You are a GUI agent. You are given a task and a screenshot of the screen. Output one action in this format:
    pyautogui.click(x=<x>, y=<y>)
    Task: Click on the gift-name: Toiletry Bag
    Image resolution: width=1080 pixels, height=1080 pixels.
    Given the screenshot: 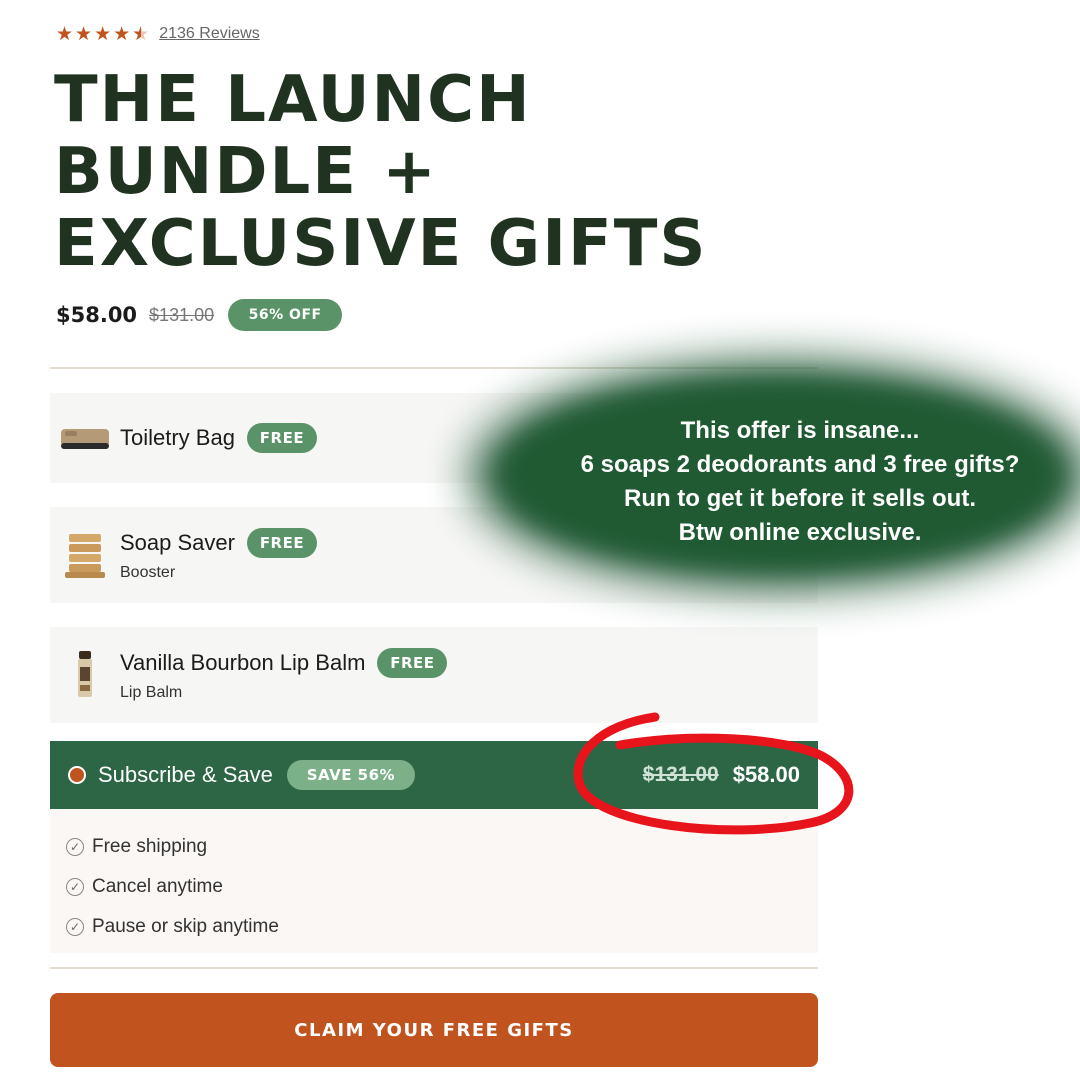 What is the action you would take?
    pyautogui.click(x=177, y=437)
    